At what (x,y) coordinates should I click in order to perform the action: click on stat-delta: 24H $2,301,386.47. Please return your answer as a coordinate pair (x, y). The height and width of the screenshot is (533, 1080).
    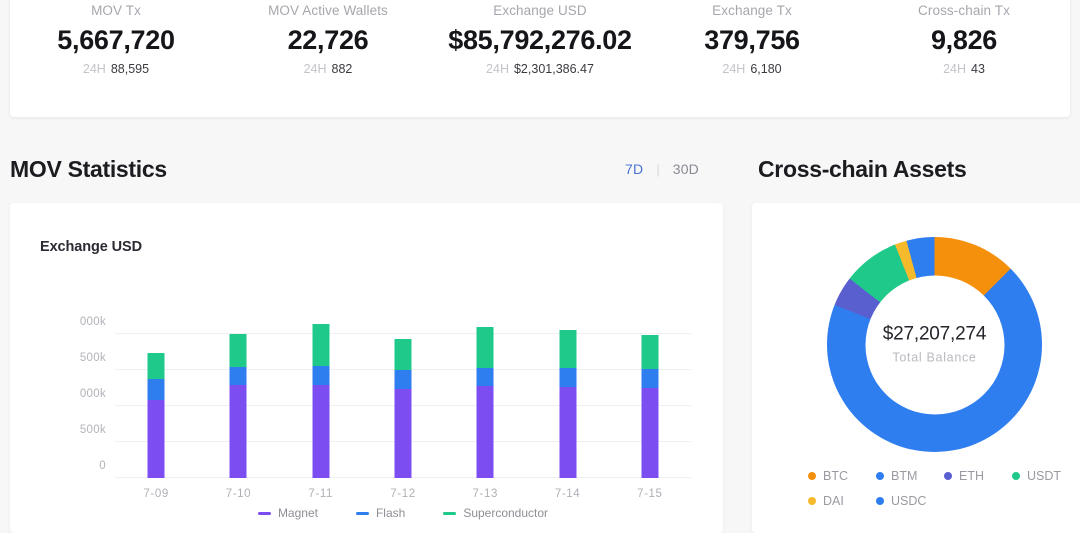
    Looking at the image, I should click on (540, 69).